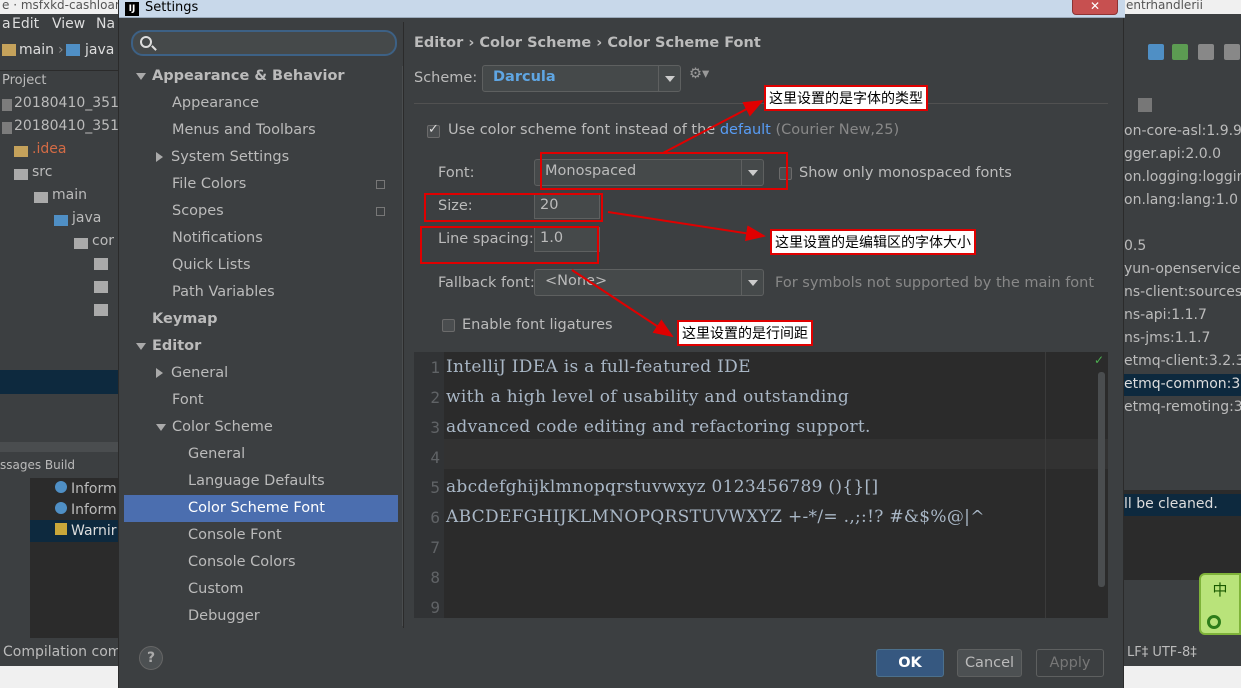 The width and height of the screenshot is (1241, 688). What do you see at coordinates (1220, 604) in the screenshot?
I see `ime-toolbar: 中` at bounding box center [1220, 604].